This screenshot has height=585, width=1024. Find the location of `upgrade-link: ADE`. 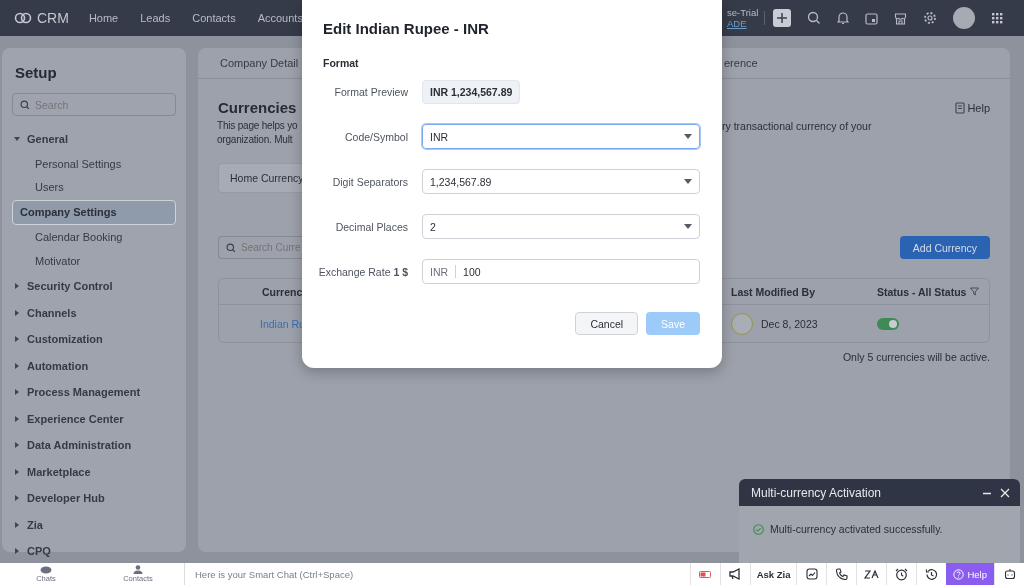

upgrade-link: ADE is located at coordinates (745, 23).